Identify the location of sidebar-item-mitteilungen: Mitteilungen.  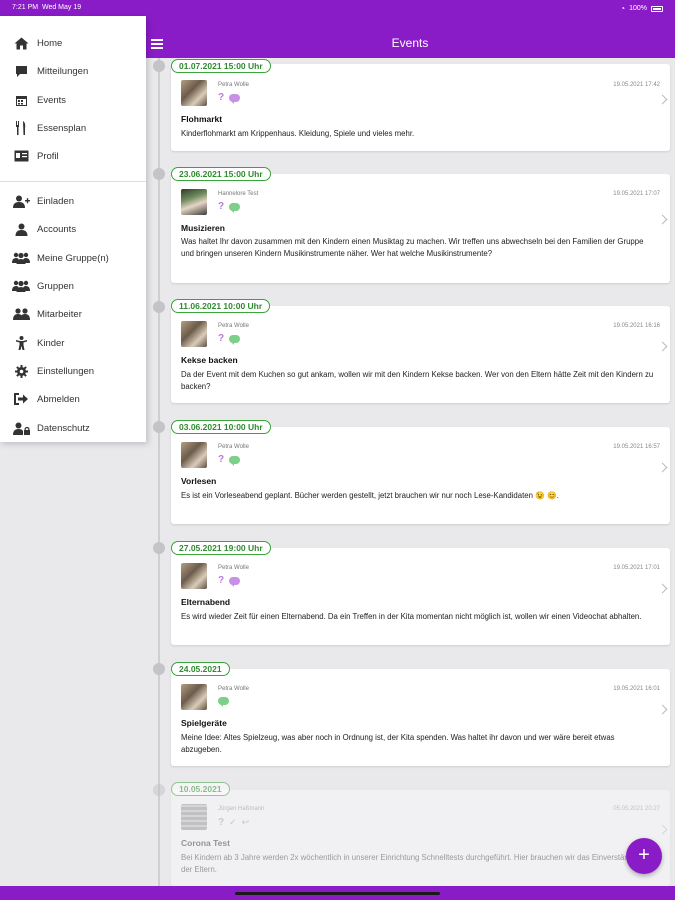
(73, 71).